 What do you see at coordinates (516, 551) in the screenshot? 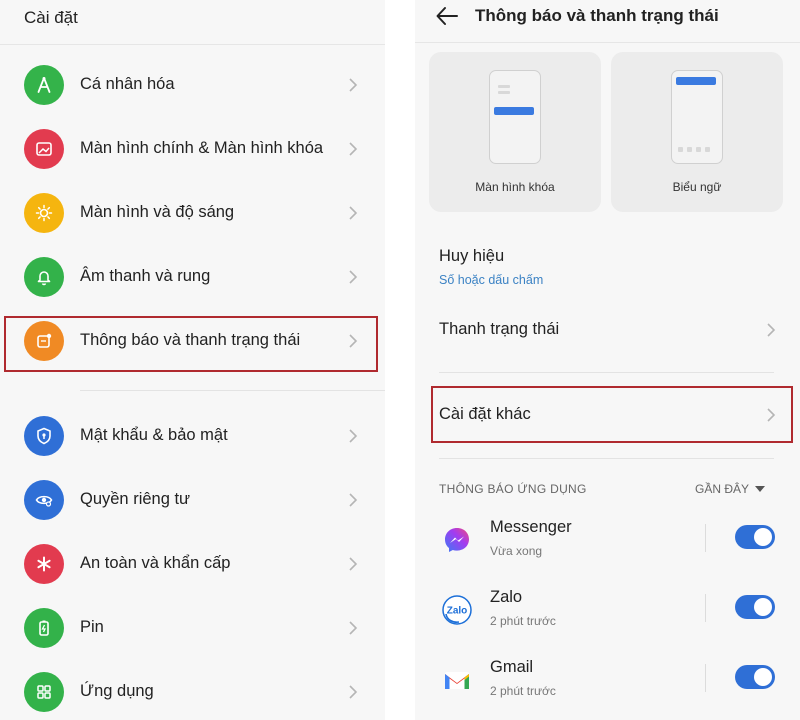
I see `app-time: Vừa xong` at bounding box center [516, 551].